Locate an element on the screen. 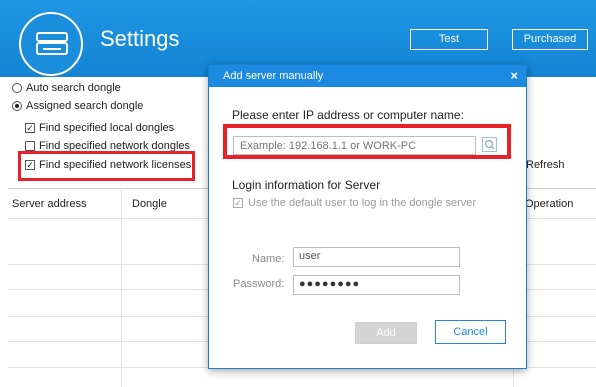  cancel-button: Cancel is located at coordinates (470, 332).